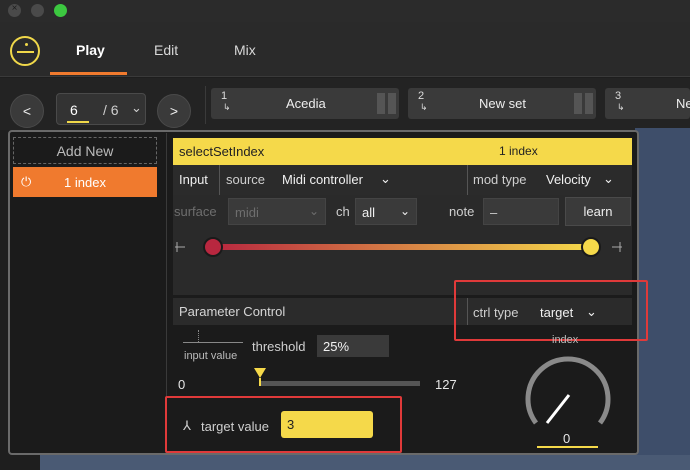 This screenshot has height=470, width=690. Describe the element at coordinates (213, 247) in the screenshot. I see `range-min-handle` at that location.